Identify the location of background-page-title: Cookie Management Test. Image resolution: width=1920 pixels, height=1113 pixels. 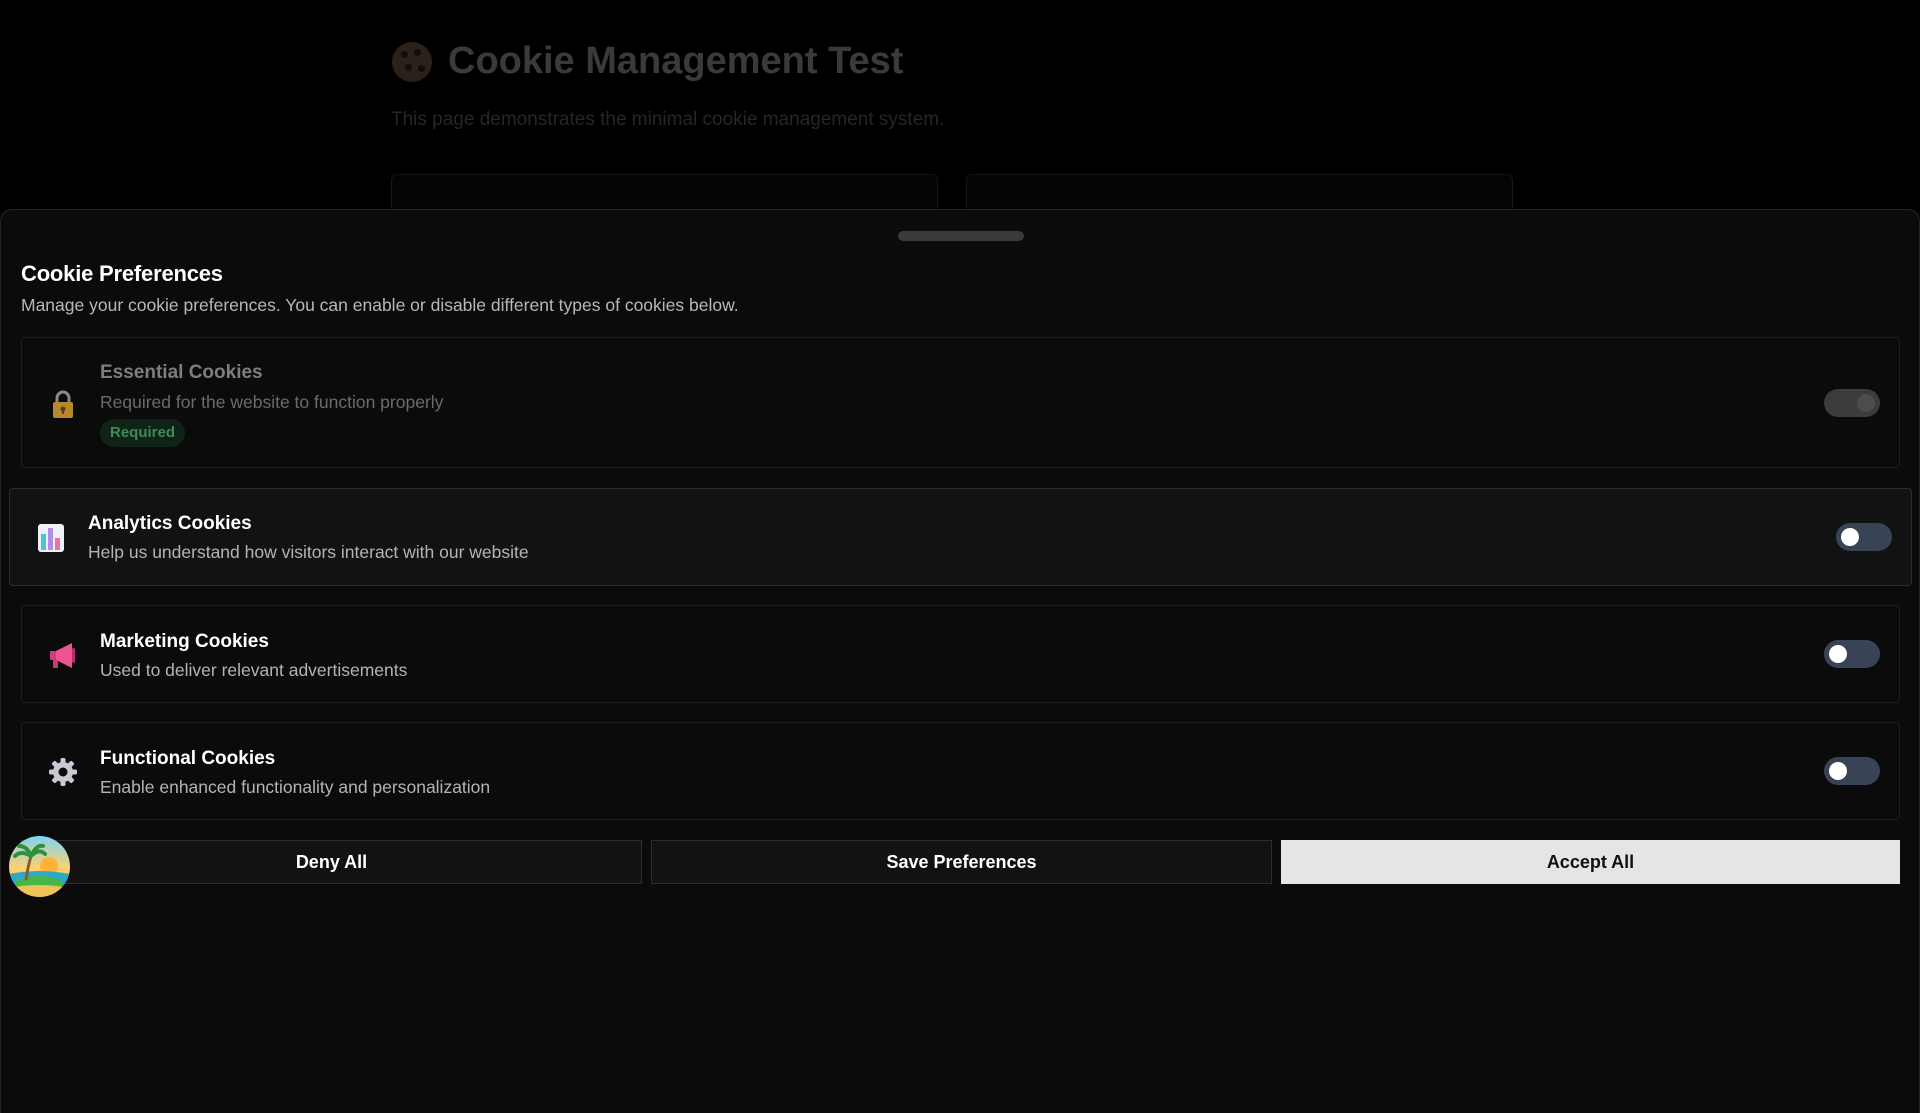
(647, 61).